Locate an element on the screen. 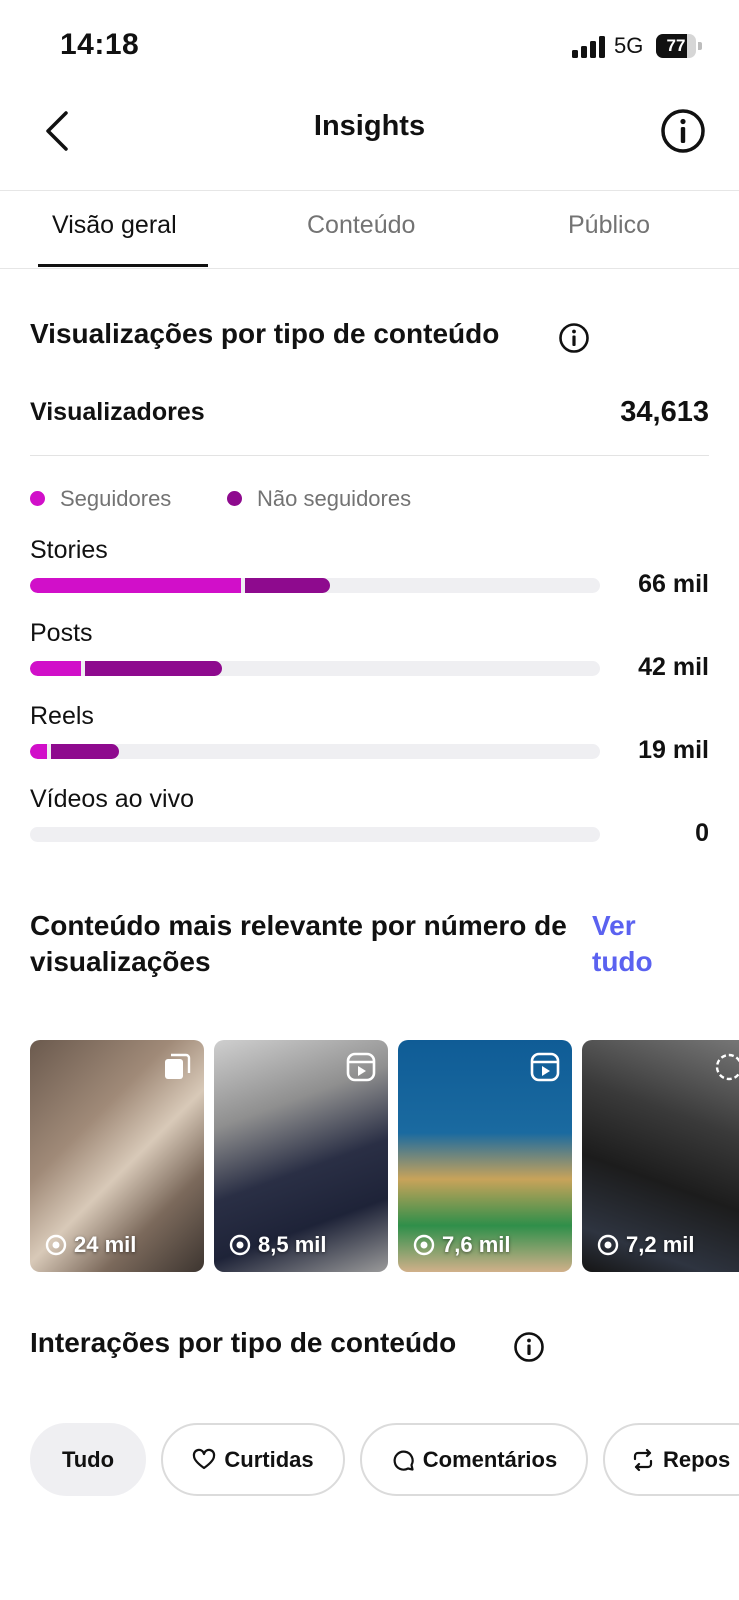 The height and width of the screenshot is (1600, 739). heart-icon is located at coordinates (204, 1458).